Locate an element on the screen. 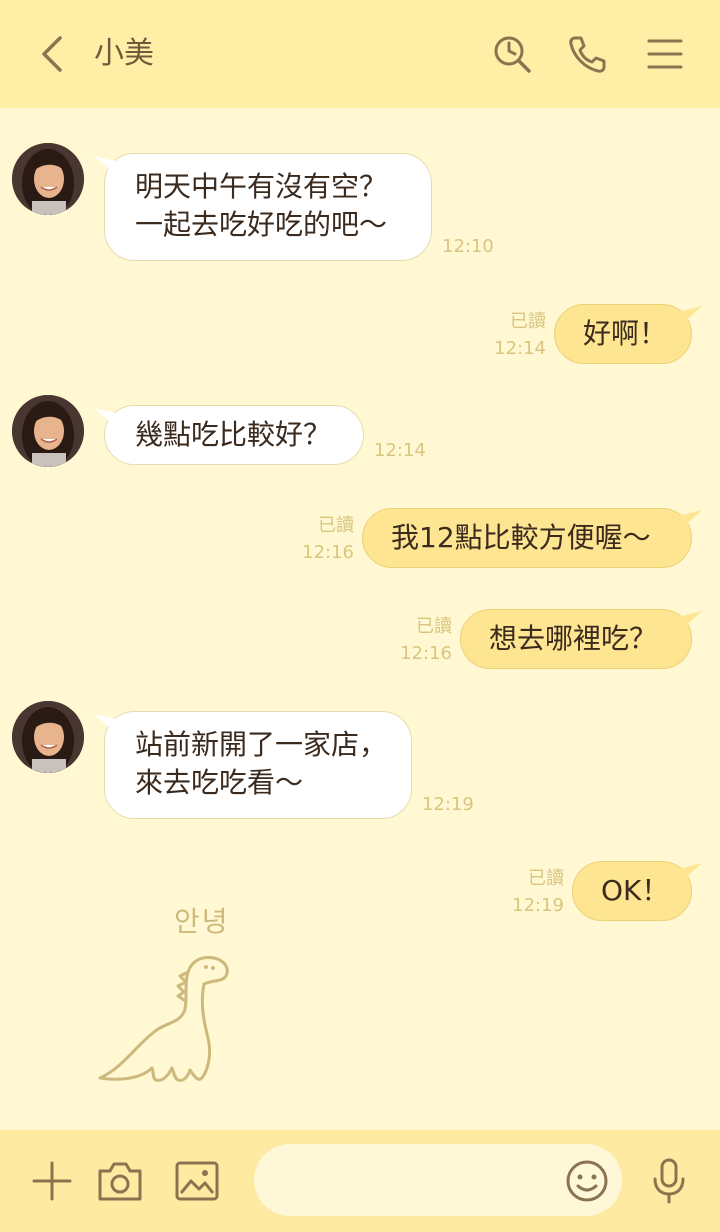 This screenshot has width=720, height=1232. outgoing-message-bubble: 想去哪裡吃？ is located at coordinates (576, 639).